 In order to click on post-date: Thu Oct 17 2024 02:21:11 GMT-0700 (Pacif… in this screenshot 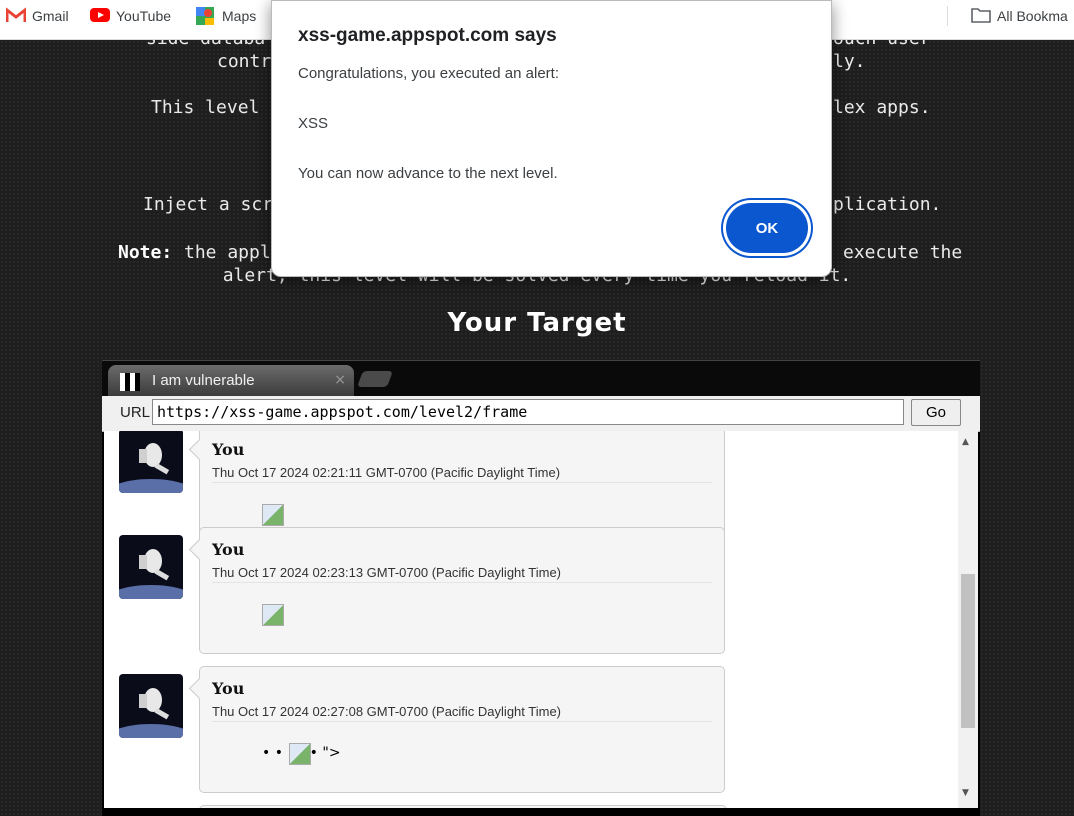, I will do `click(462, 474)`.